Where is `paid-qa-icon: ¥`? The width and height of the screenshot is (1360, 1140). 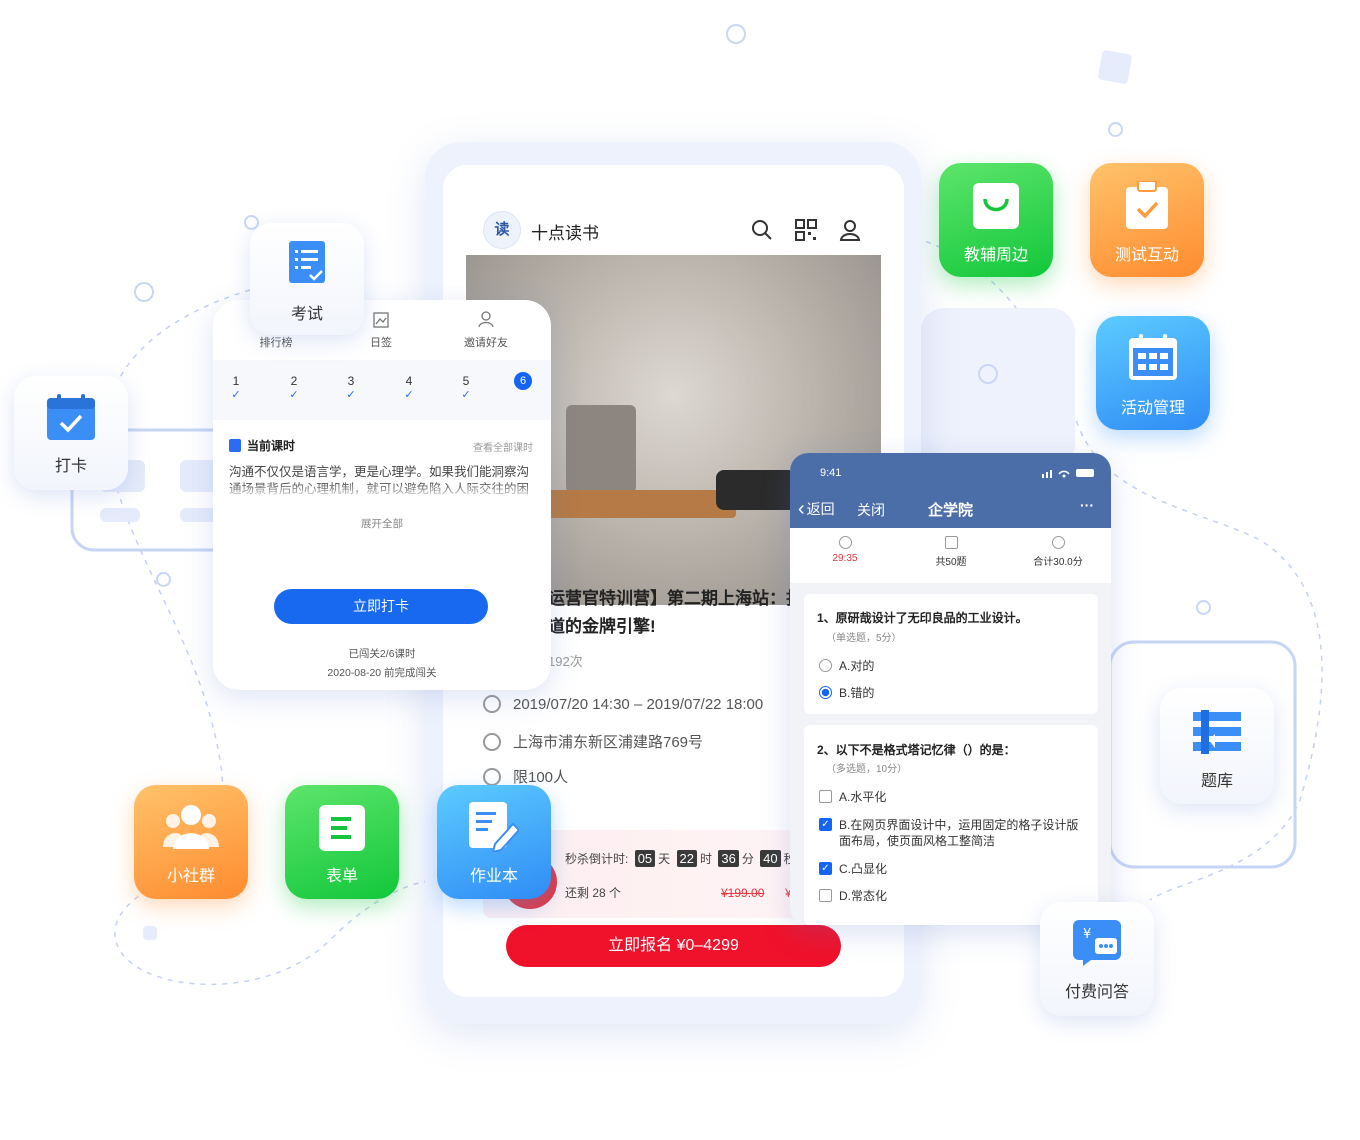
paid-qa-icon: ¥ is located at coordinates (1097, 943).